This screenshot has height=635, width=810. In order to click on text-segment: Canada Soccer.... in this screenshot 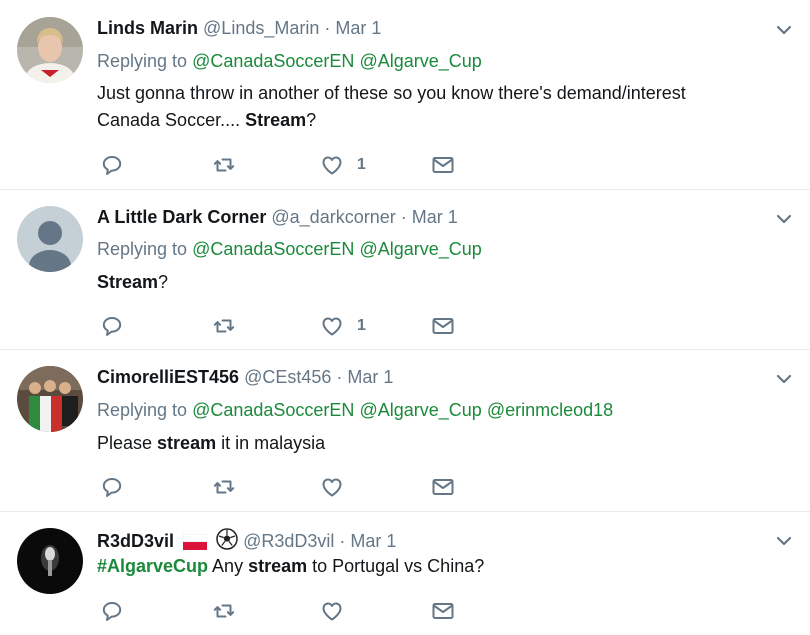, I will do `click(171, 120)`.